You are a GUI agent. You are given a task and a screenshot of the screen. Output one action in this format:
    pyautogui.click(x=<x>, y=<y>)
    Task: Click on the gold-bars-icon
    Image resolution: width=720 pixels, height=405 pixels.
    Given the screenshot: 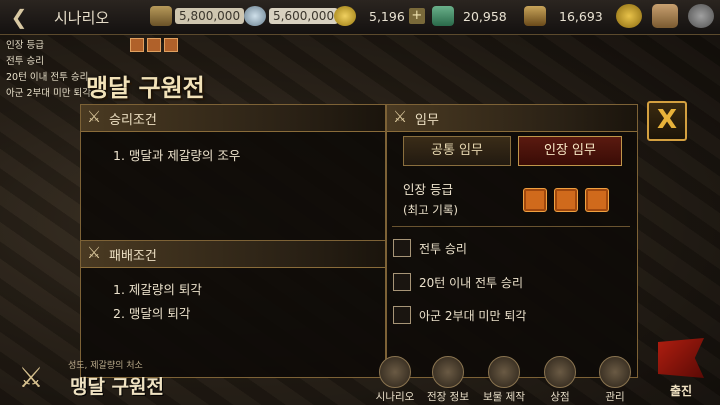 What is the action you would take?
    pyautogui.click(x=161, y=16)
    